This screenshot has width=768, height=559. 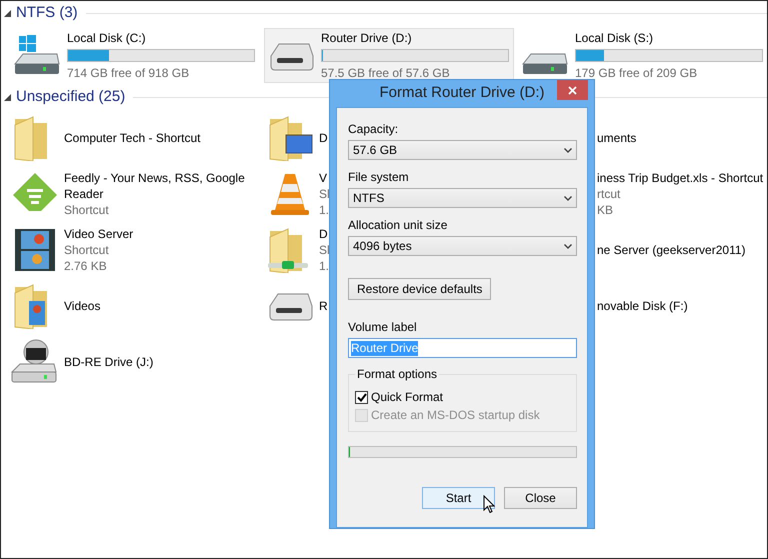 I want to click on free-space-text: 57.5 GB free of 57.6 GB, so click(x=386, y=73).